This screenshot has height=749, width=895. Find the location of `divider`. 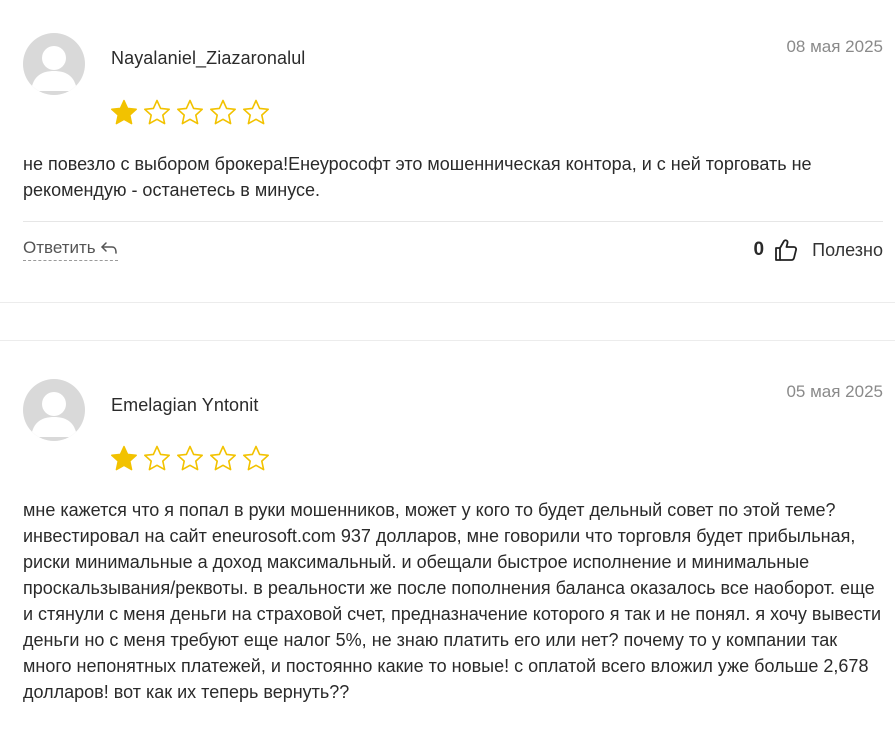

divider is located at coordinates (453, 221).